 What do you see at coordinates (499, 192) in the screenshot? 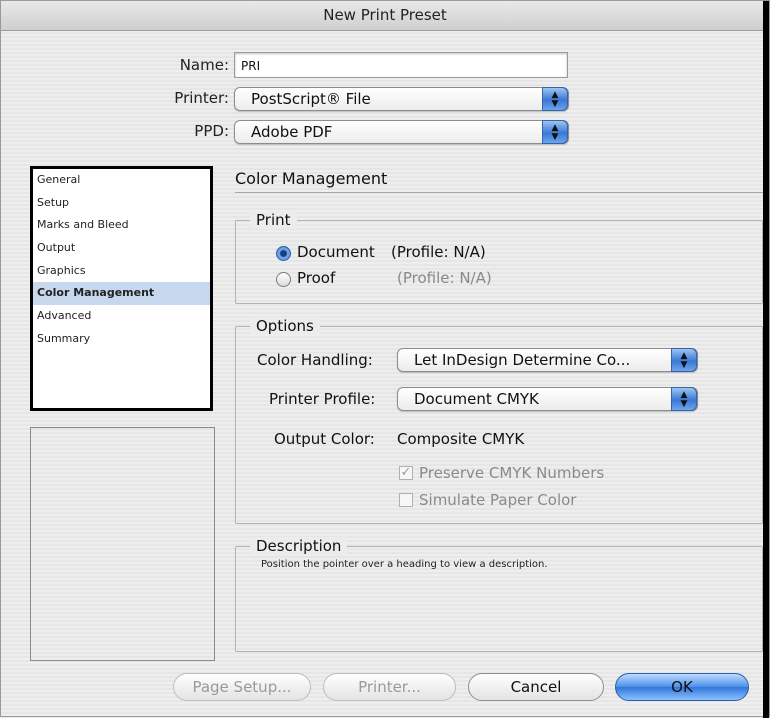
I see `panel-divider` at bounding box center [499, 192].